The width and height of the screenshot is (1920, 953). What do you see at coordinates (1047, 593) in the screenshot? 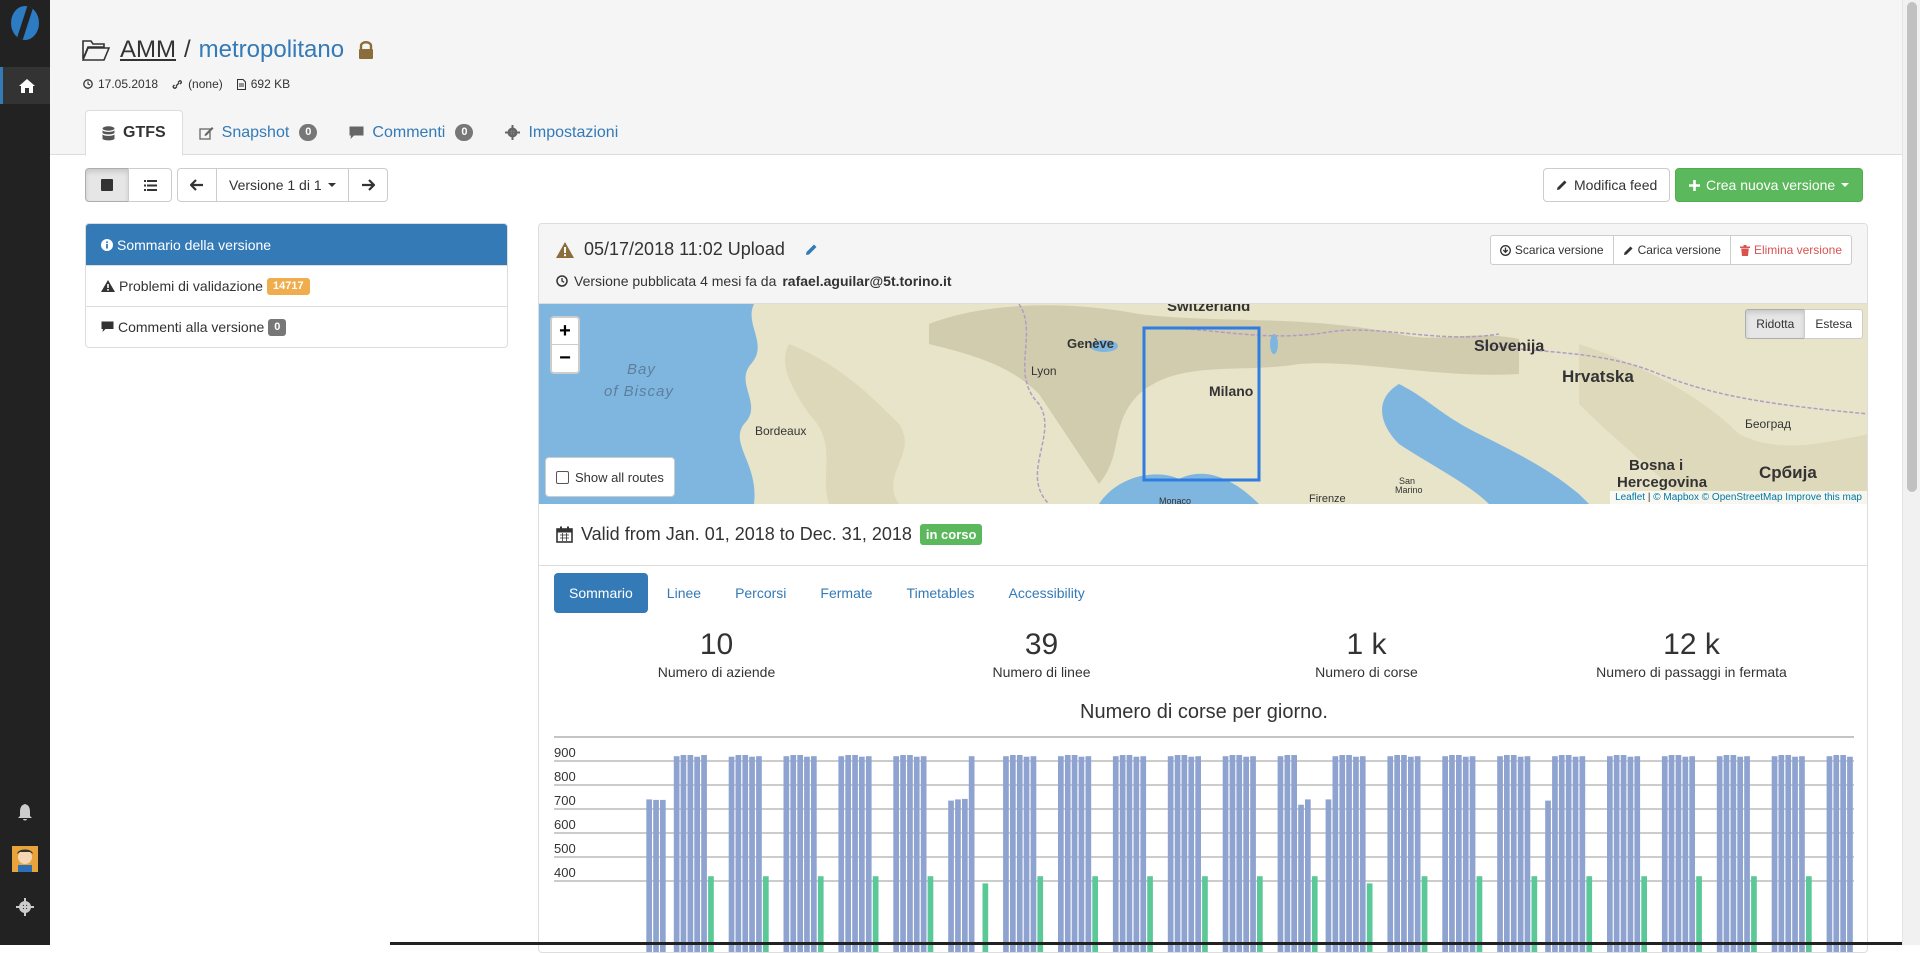
I see `subtab-accessibility: Accessibility` at bounding box center [1047, 593].